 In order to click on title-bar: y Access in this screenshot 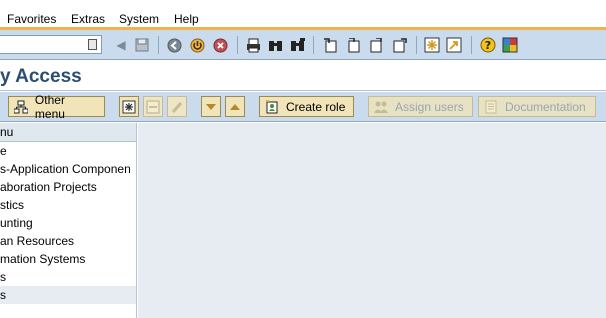, I will do `click(303, 76)`.